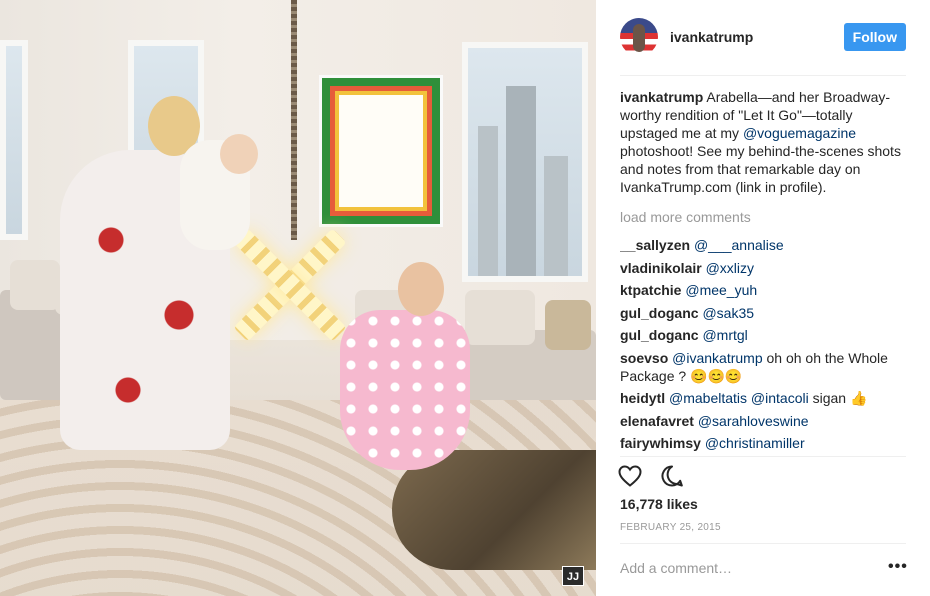  Describe the element at coordinates (724, 335) in the screenshot. I see `comment-mention: @mrtgl` at that location.